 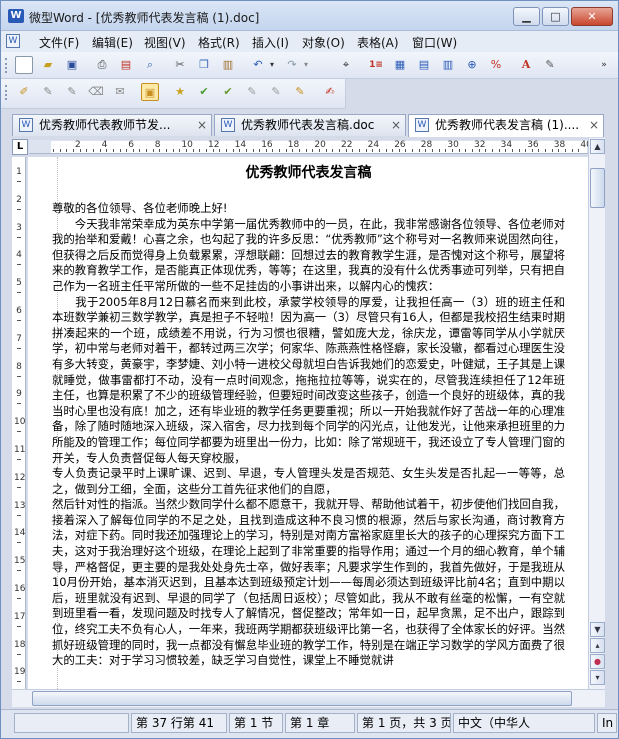 I want to click on redo-dropdown-icon: ▾, so click(x=306, y=65).